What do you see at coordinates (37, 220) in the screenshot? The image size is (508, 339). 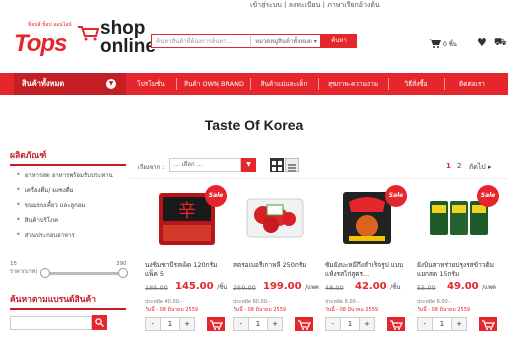 I see `sidebar-item-consumer-goods: สินค้าบริโภค` at bounding box center [37, 220].